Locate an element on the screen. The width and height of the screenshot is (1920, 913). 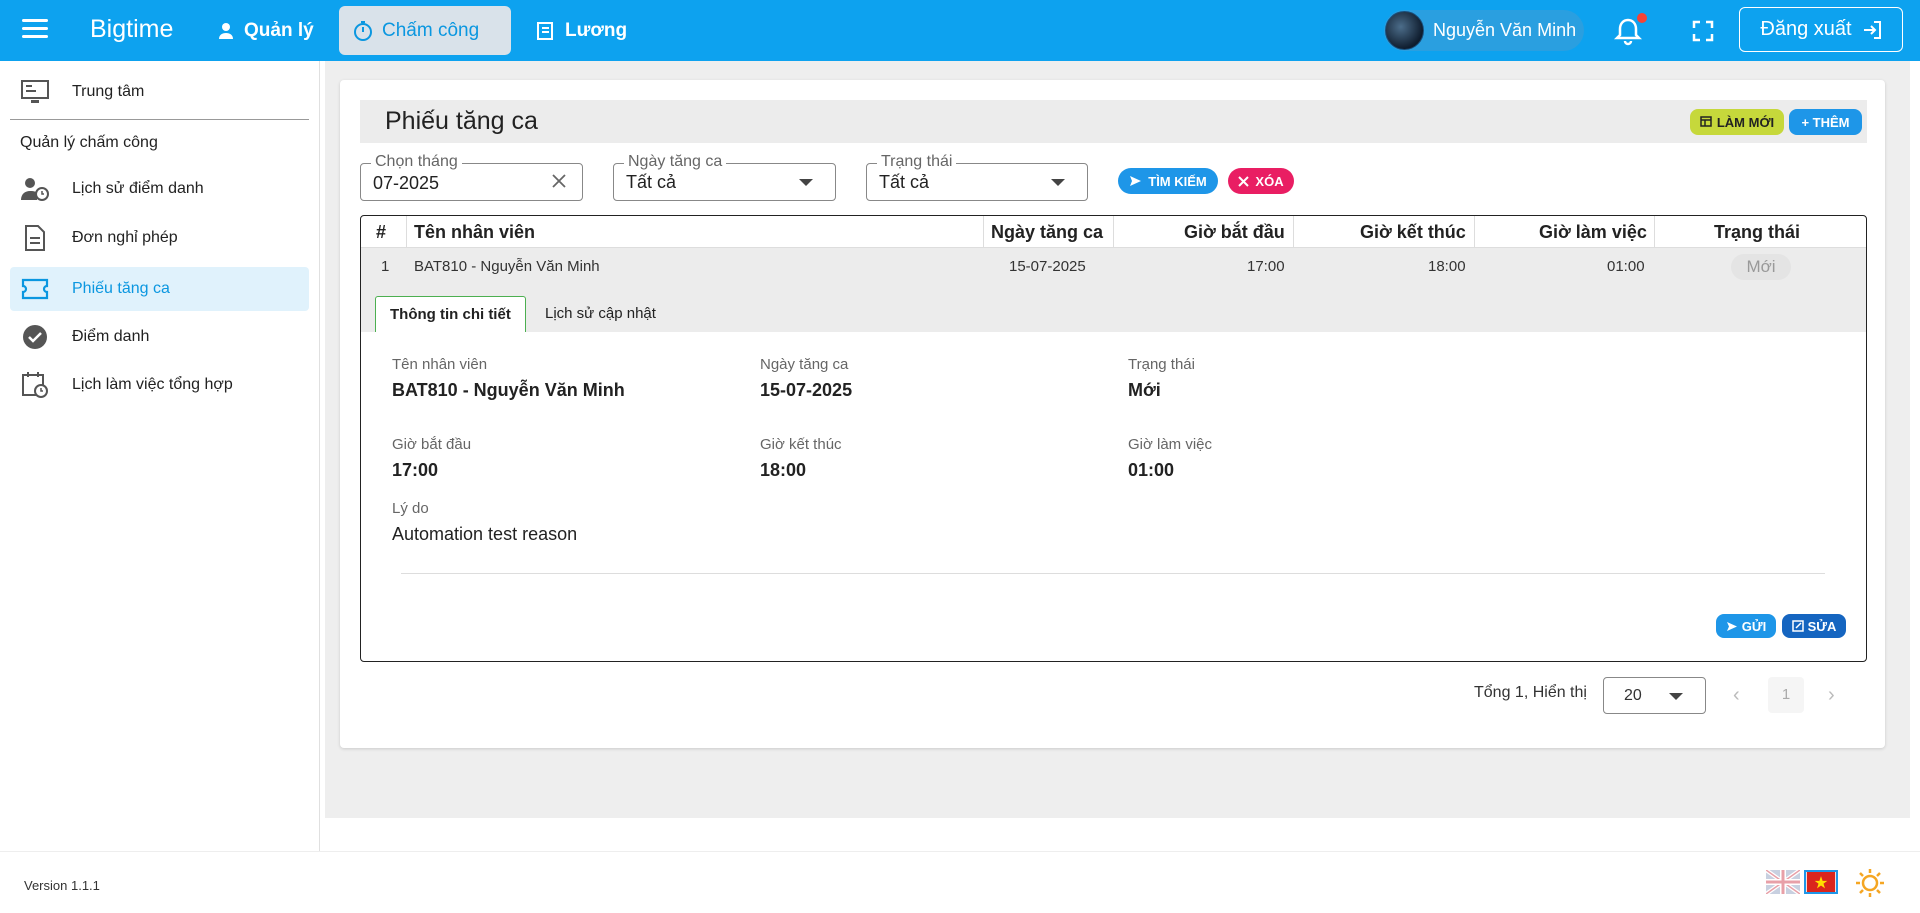
stopwatch-icon is located at coordinates (363, 30).